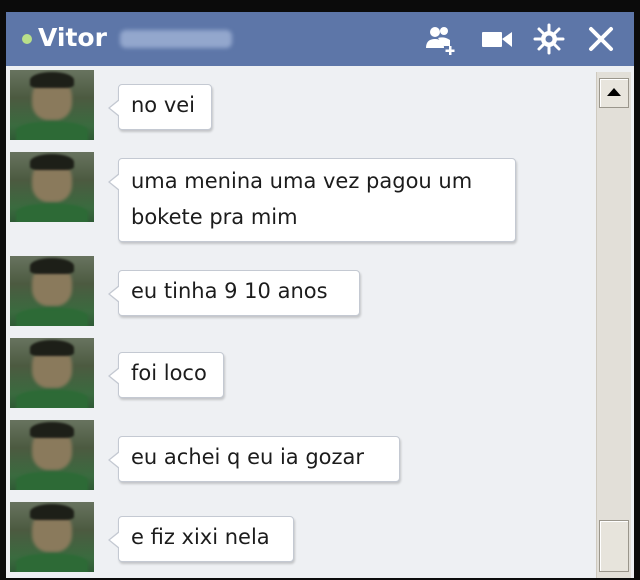  Describe the element at coordinates (549, 39) in the screenshot. I see `settings-gear-icon` at that location.